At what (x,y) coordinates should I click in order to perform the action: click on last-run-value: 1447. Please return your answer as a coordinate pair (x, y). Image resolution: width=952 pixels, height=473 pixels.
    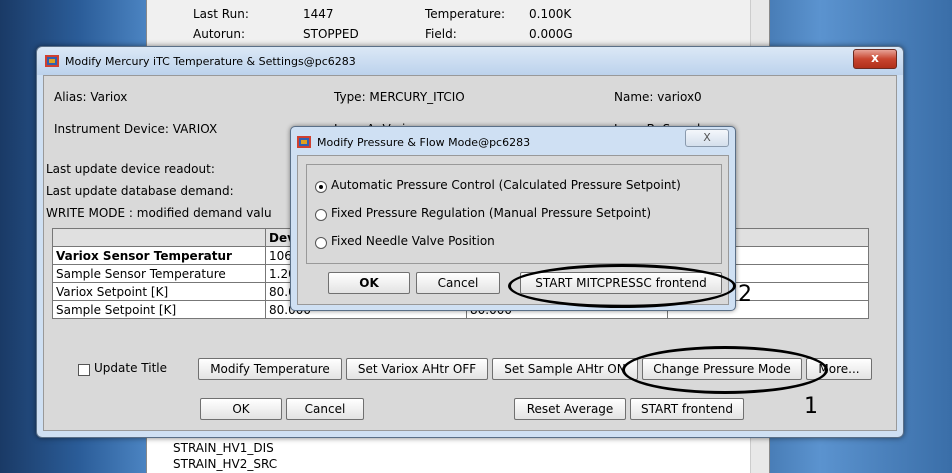
    Looking at the image, I should click on (318, 14).